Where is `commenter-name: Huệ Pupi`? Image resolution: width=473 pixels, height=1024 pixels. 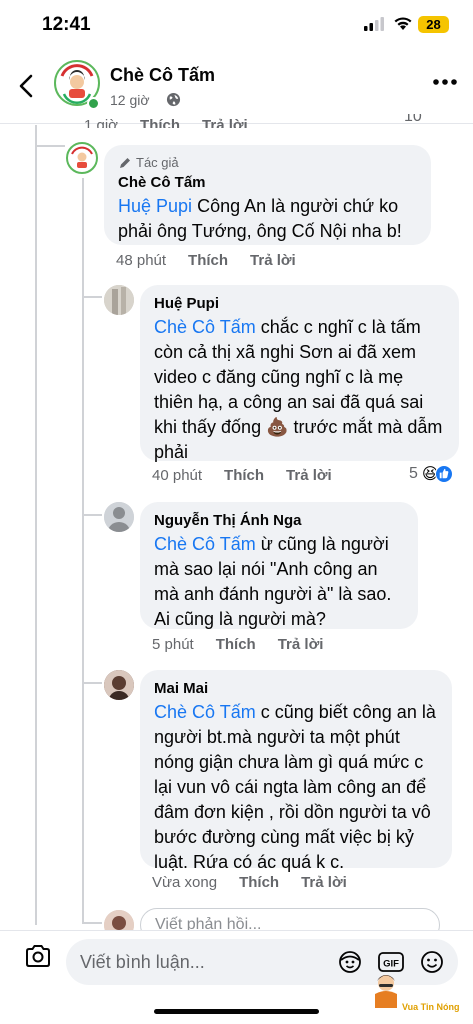
commenter-name: Huệ Pupi is located at coordinates (299, 303).